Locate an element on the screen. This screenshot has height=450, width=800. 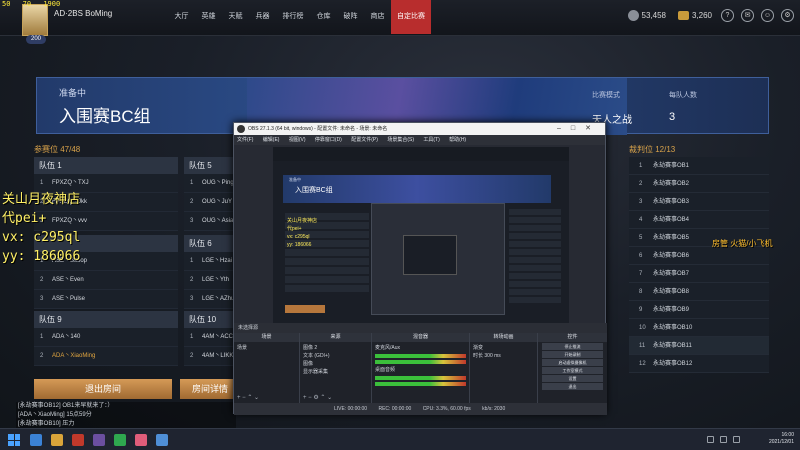
help-icon: ? is located at coordinates (727, 15).